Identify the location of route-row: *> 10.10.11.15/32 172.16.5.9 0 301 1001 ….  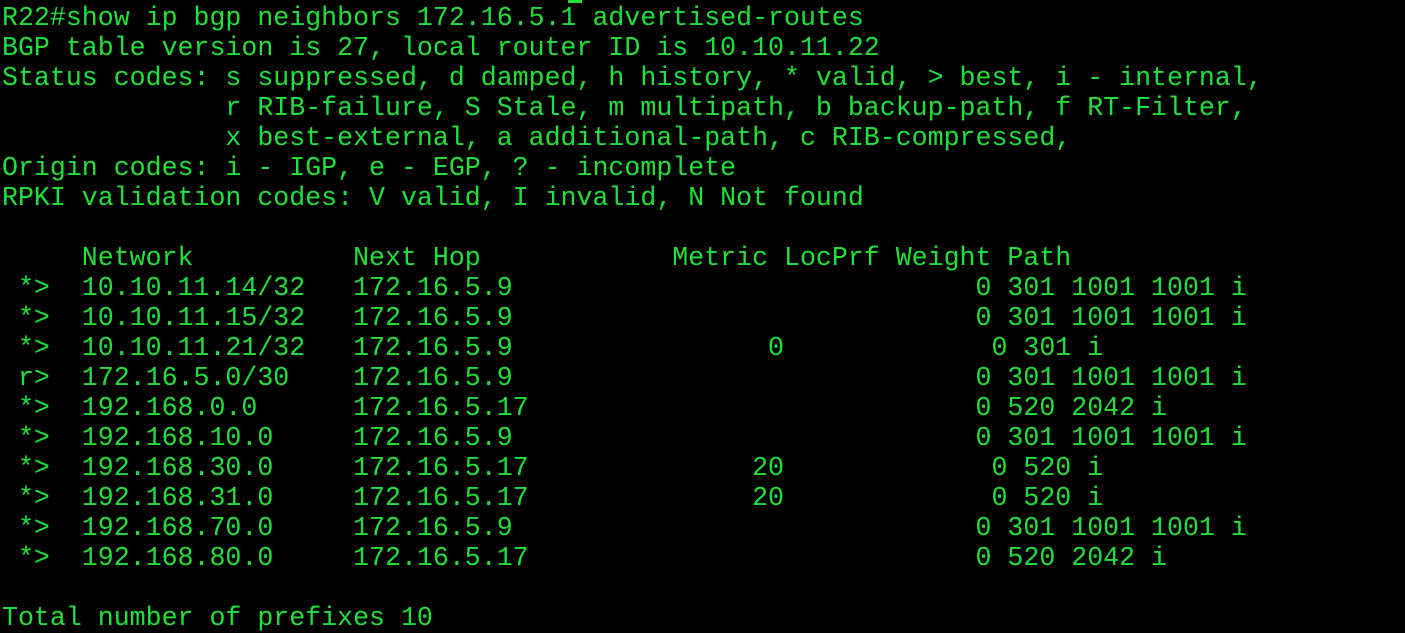
(624, 318).